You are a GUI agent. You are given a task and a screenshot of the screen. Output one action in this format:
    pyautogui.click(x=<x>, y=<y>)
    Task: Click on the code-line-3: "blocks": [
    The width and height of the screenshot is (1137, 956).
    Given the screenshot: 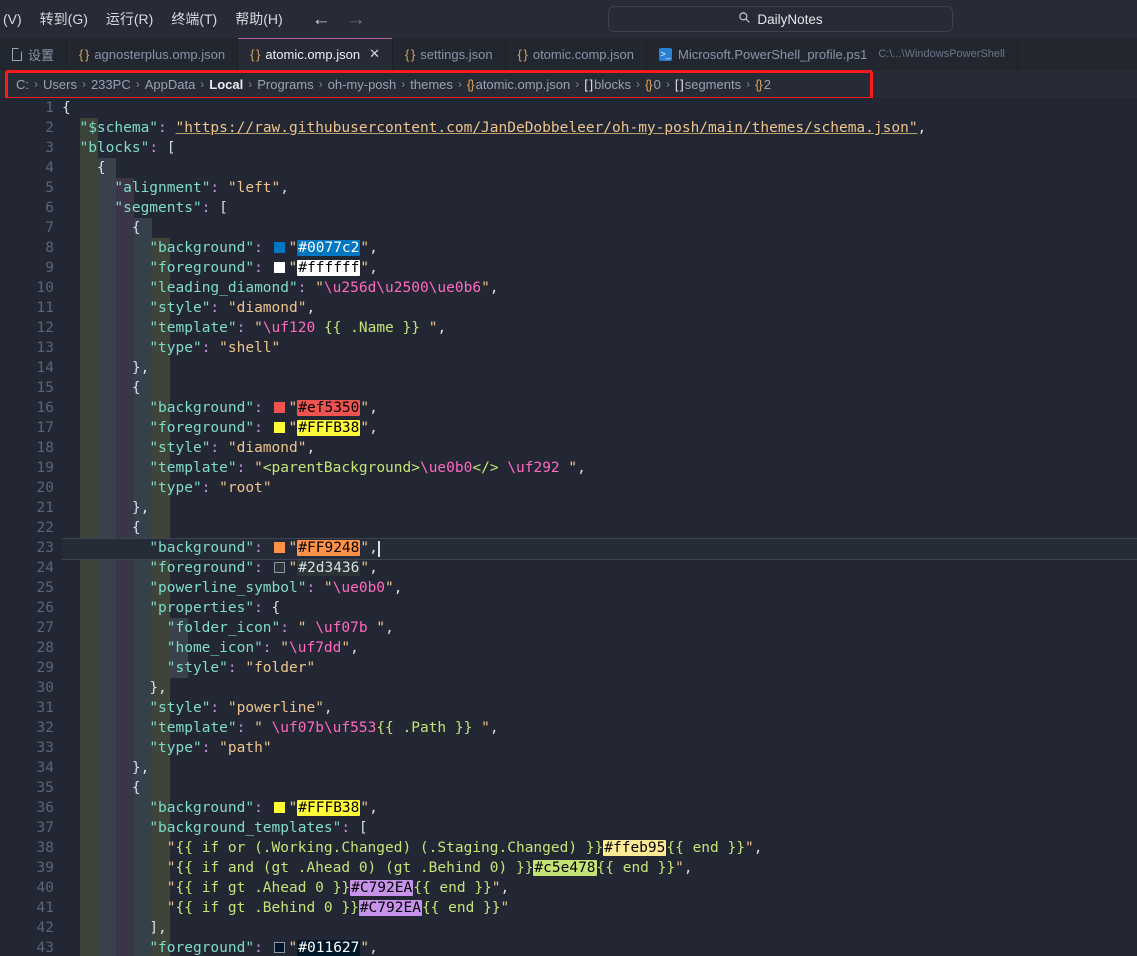 What is the action you would take?
    pyautogui.click(x=599, y=148)
    